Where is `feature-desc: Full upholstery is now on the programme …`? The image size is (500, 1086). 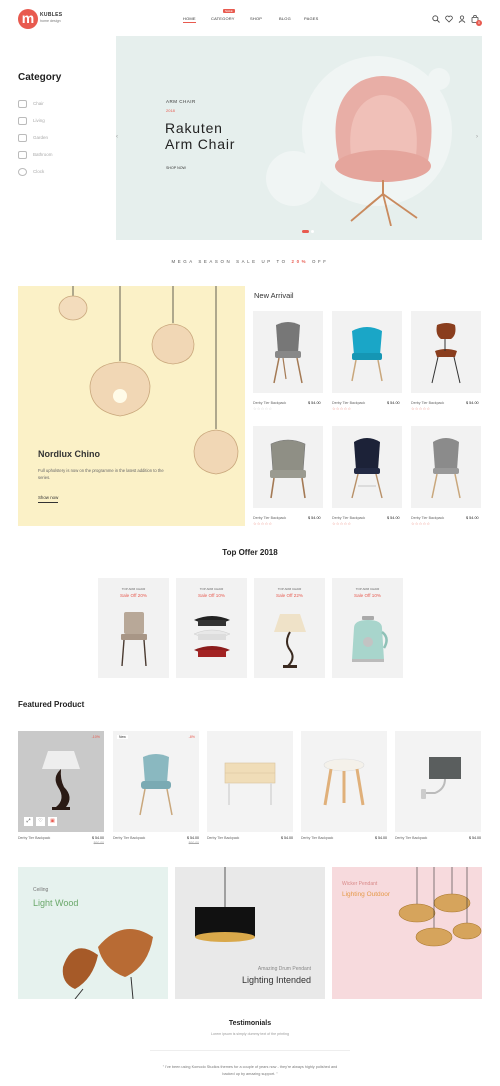 feature-desc: Full upholstery is now on the programme … is located at coordinates (101, 474).